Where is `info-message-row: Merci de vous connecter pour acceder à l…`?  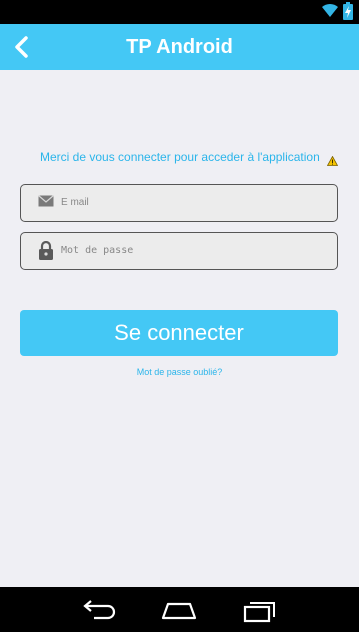
info-message-row: Merci de vous connecter pour acceder à l… is located at coordinates (179, 157).